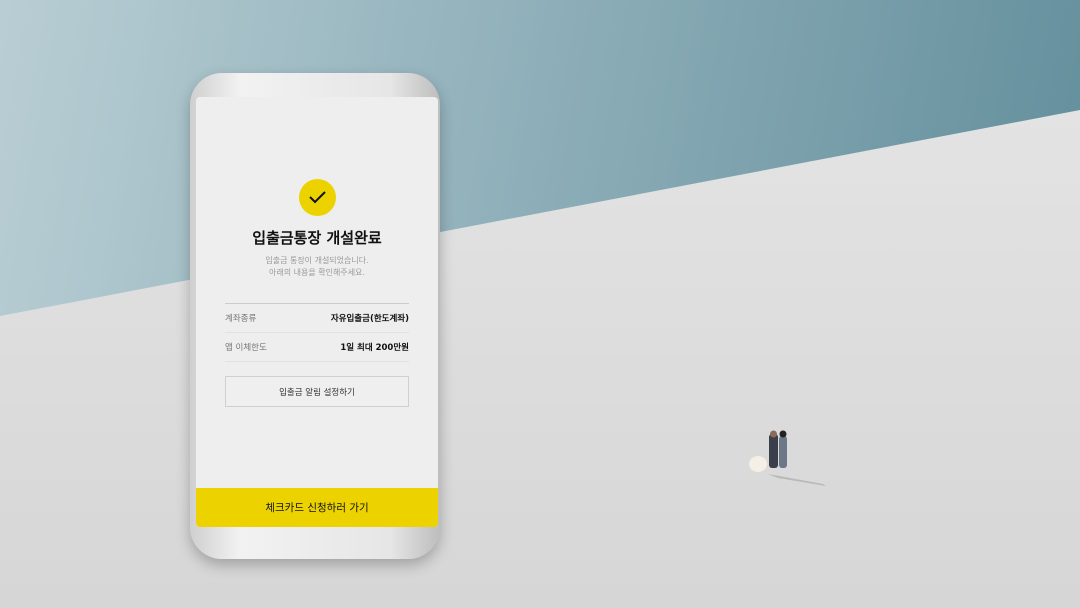 The width and height of the screenshot is (1080, 608). What do you see at coordinates (317, 197) in the screenshot?
I see `check-icon` at bounding box center [317, 197].